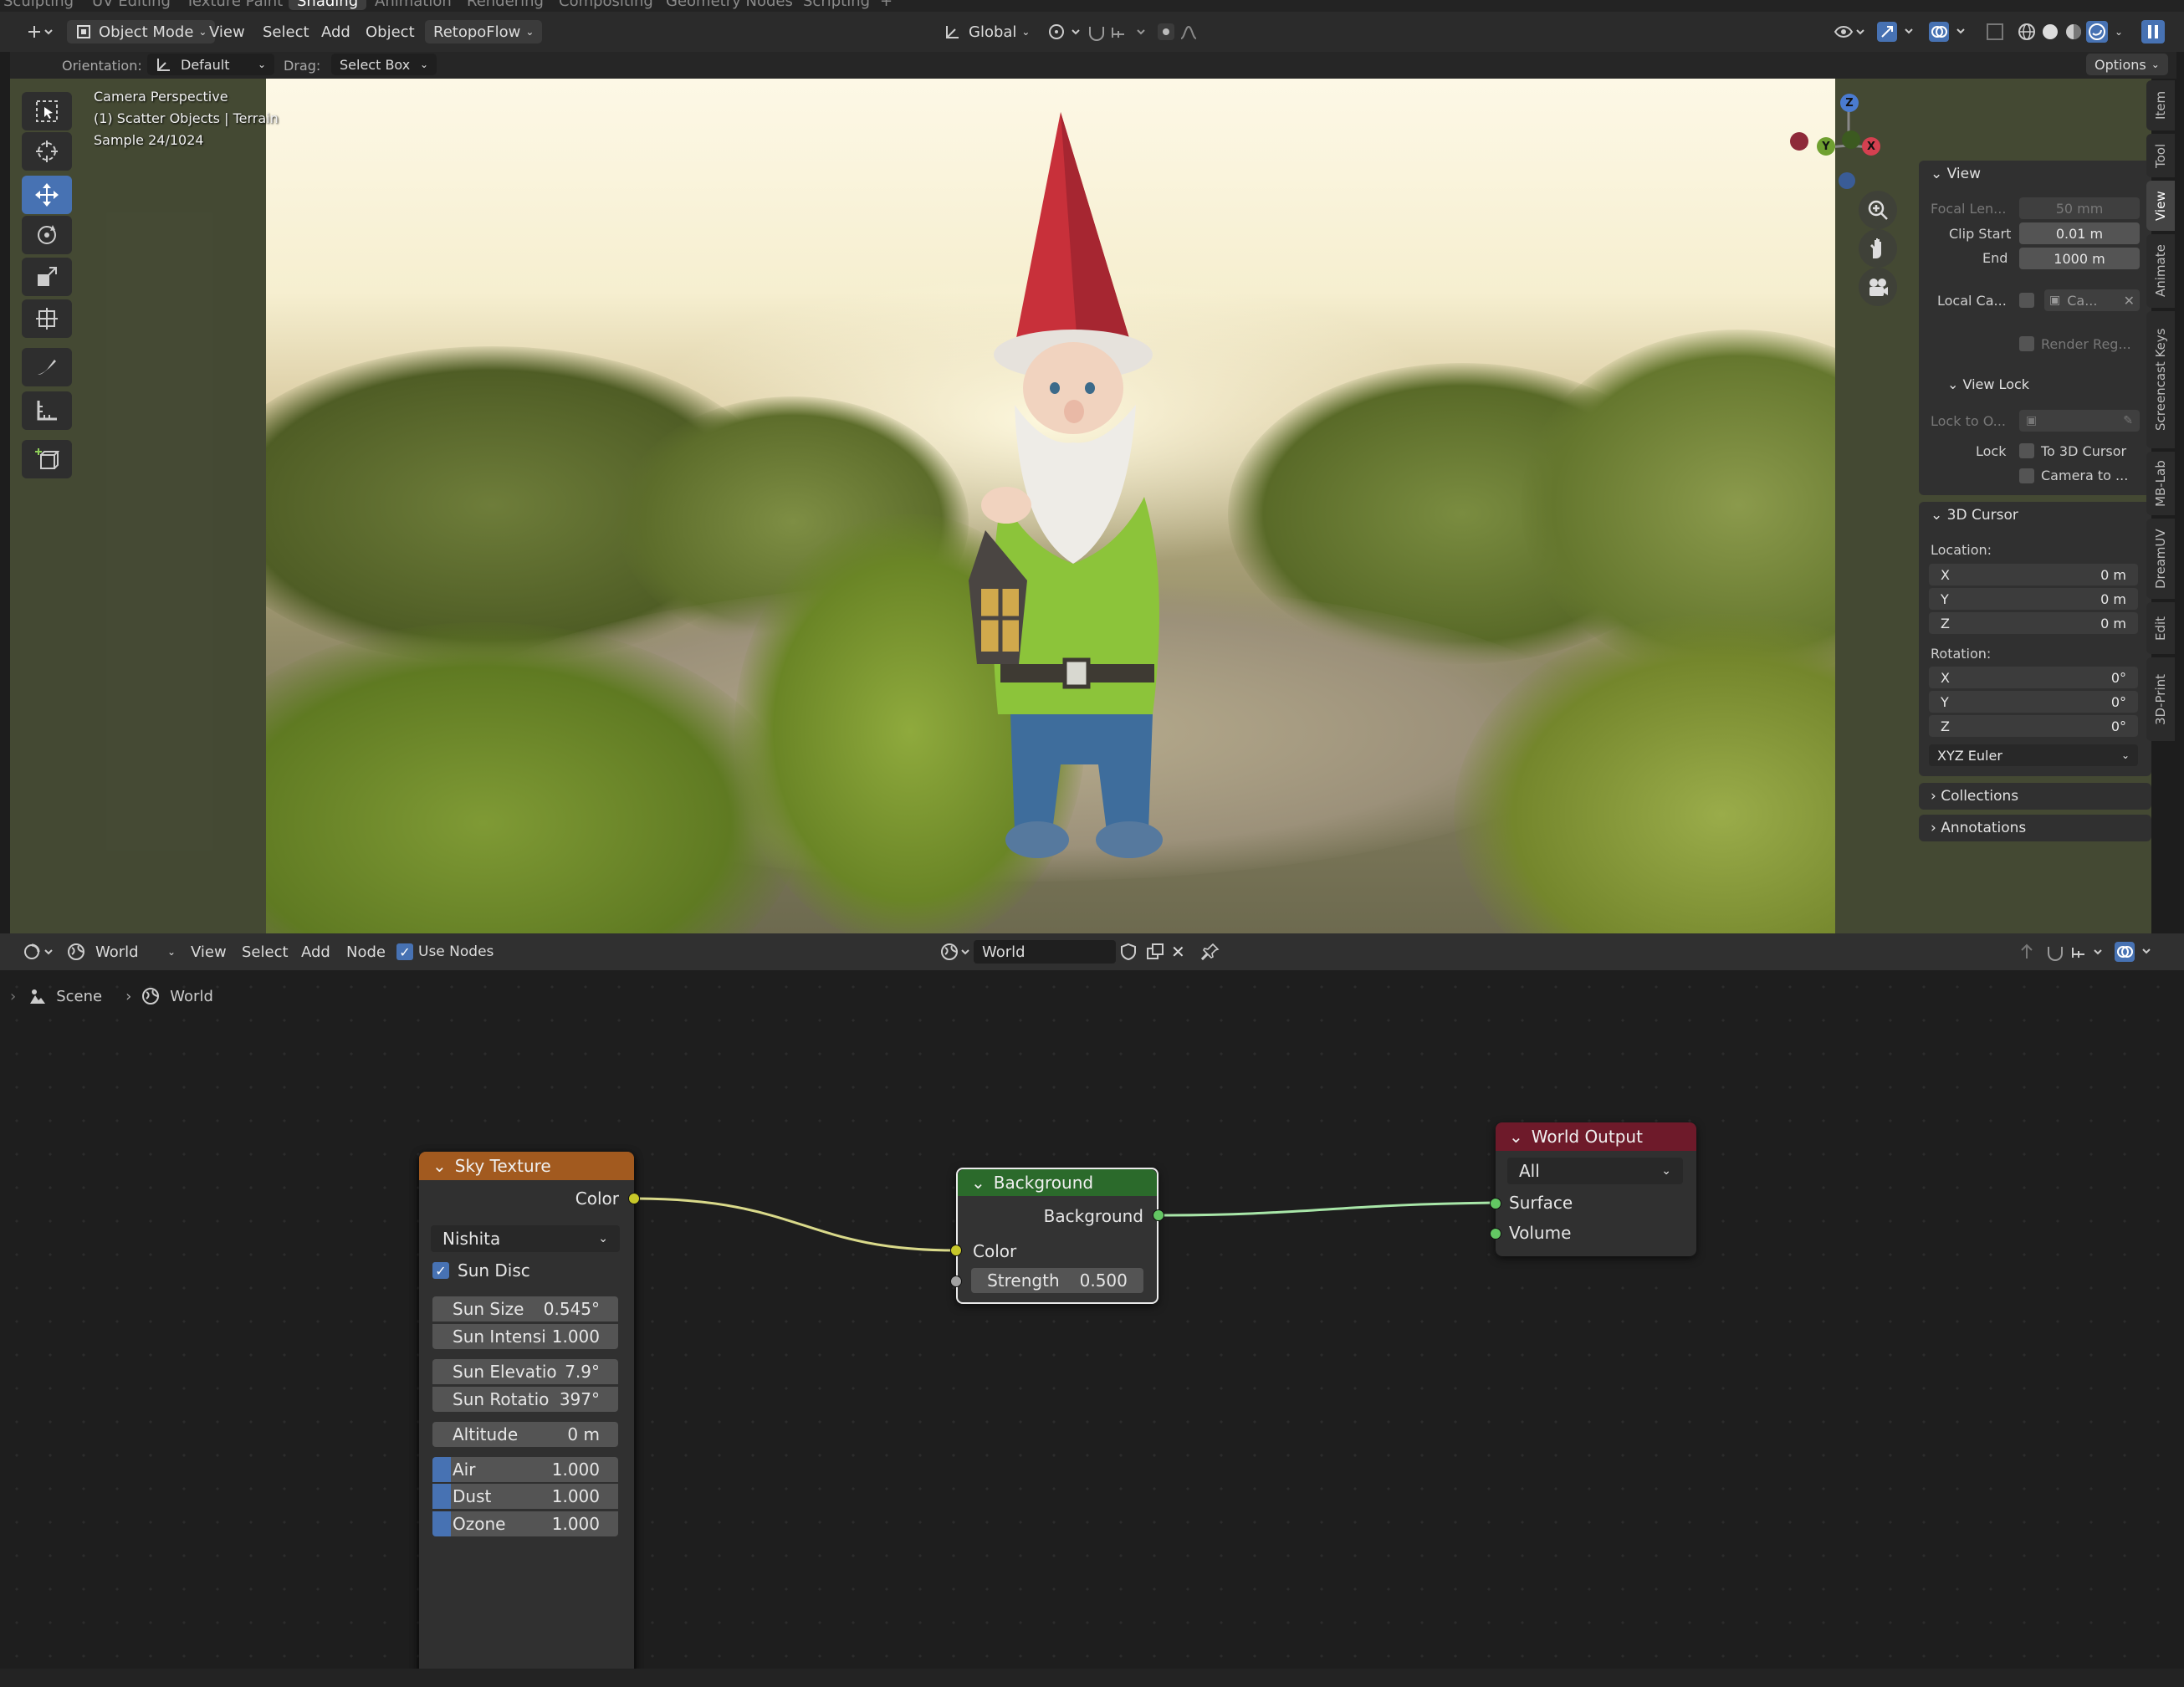  What do you see at coordinates (2033, 726) in the screenshot?
I see `cursor-rotation-z: Z 0°` at bounding box center [2033, 726].